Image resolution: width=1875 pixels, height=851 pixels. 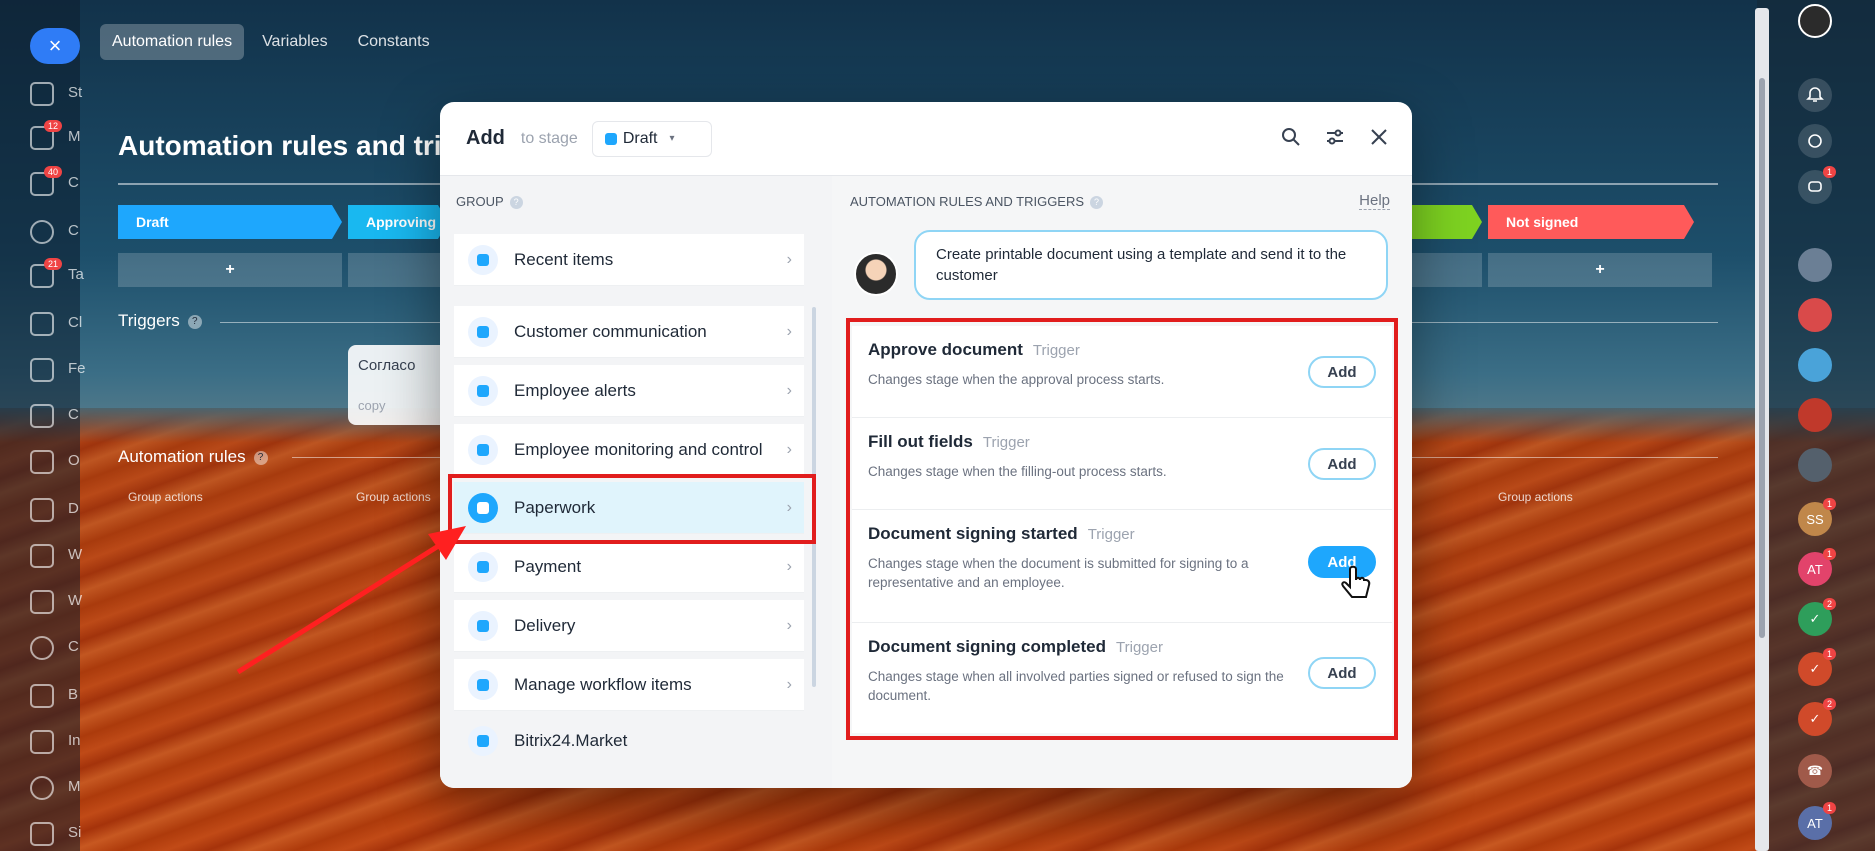 What do you see at coordinates (75, 322) in the screenshot?
I see `nav-label: Cl` at bounding box center [75, 322].